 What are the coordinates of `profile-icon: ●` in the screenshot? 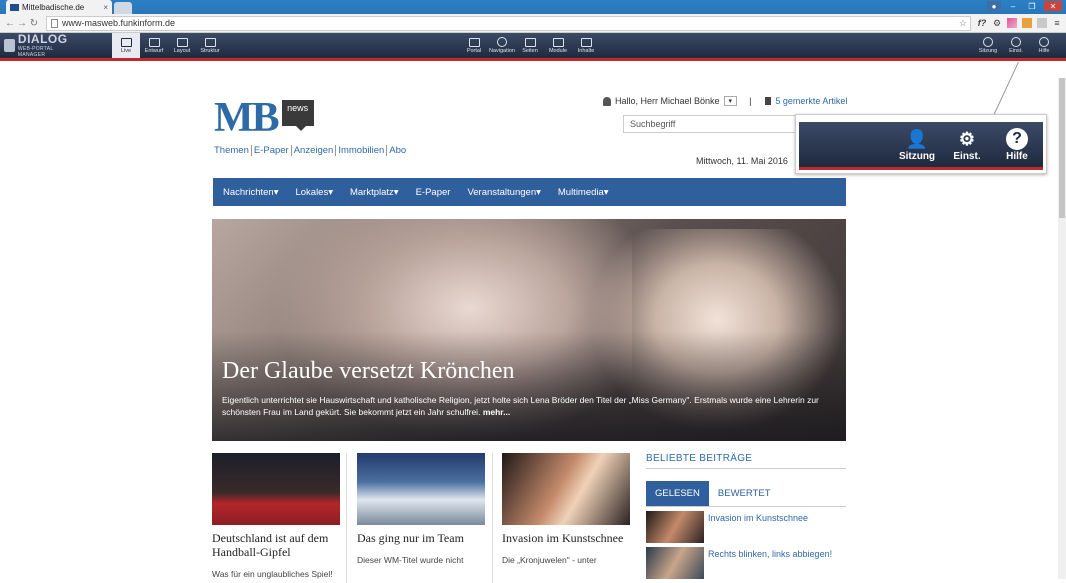 It's located at (994, 6).